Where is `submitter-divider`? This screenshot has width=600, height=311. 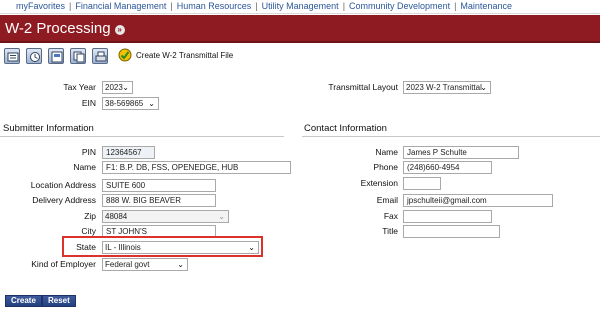
submitter-divider is located at coordinates (142, 136).